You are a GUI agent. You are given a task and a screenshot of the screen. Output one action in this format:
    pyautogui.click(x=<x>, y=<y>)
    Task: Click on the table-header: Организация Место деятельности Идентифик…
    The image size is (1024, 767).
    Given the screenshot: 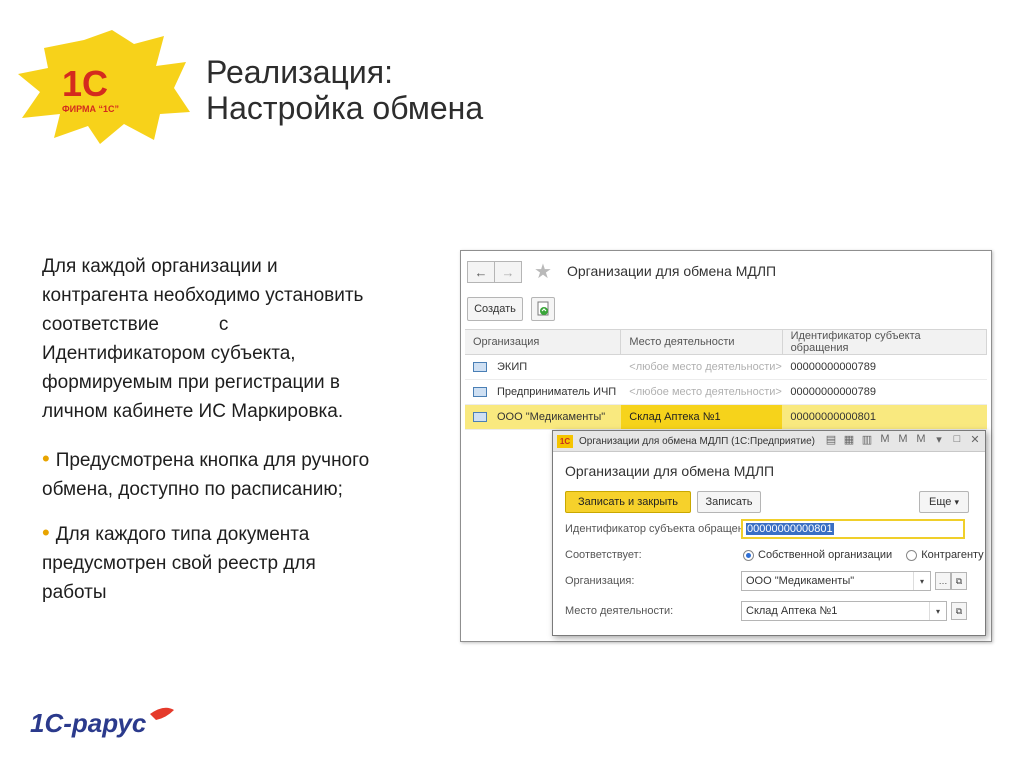 What is the action you would take?
    pyautogui.click(x=726, y=342)
    